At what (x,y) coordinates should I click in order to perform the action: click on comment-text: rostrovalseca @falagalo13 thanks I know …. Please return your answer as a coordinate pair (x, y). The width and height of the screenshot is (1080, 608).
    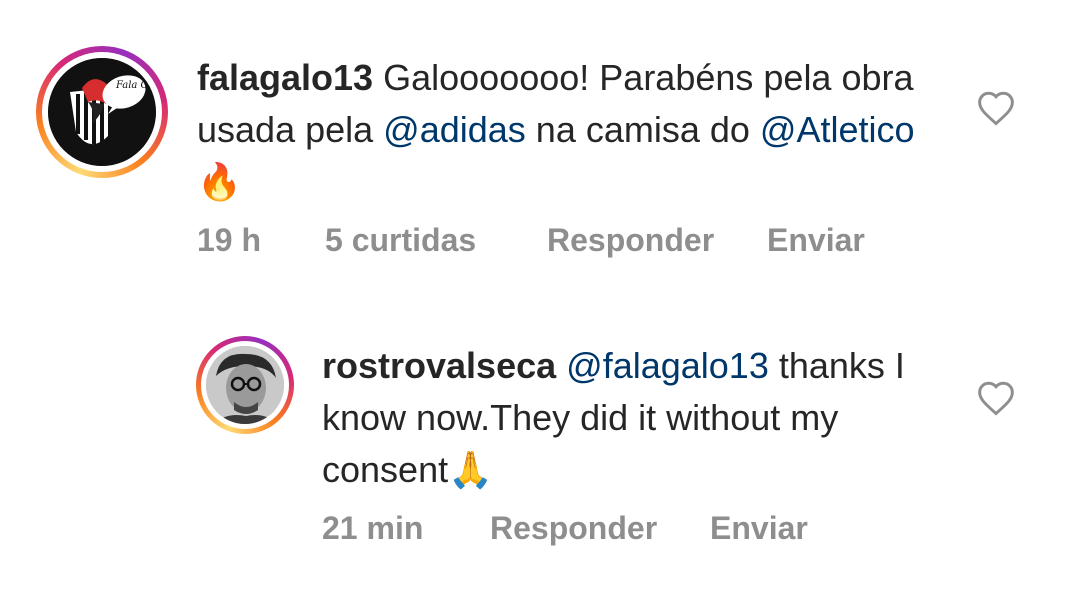
    Looking at the image, I should click on (622, 418).